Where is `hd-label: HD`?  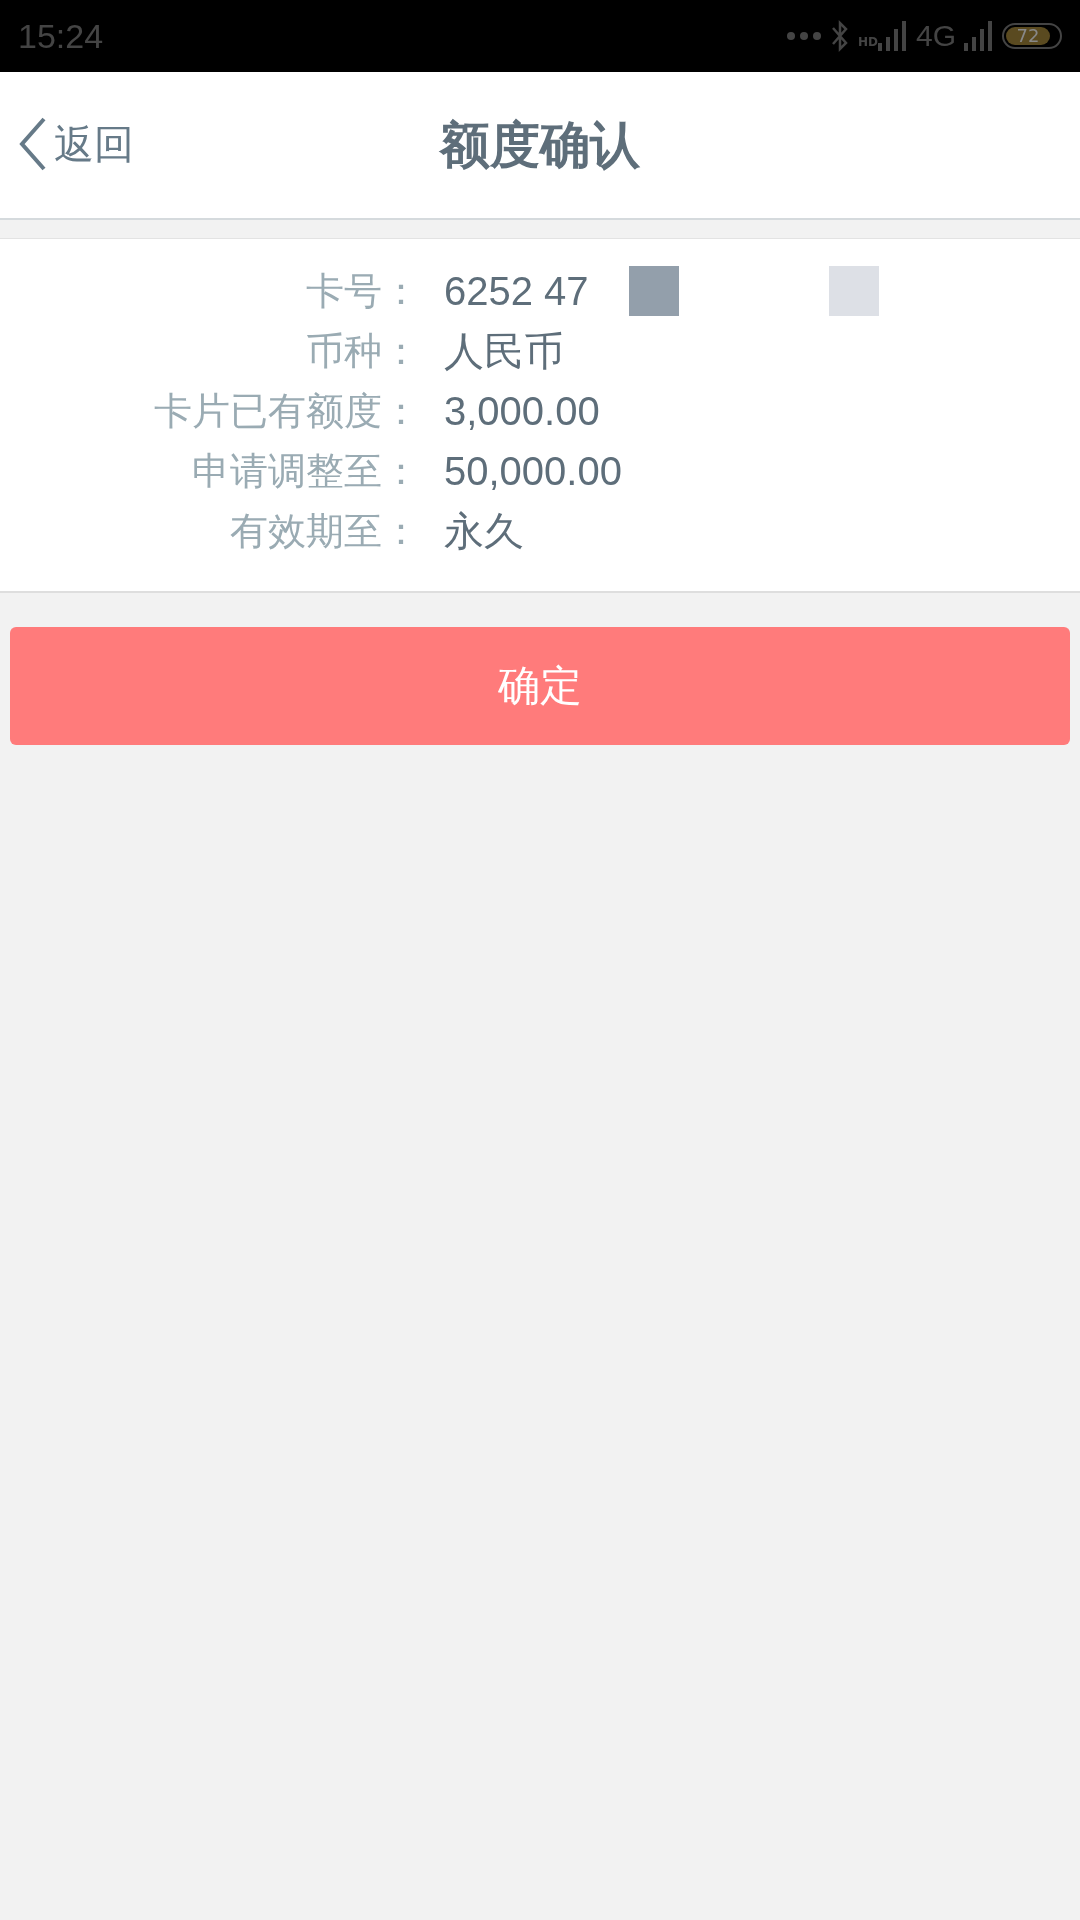 hd-label: HD is located at coordinates (867, 42).